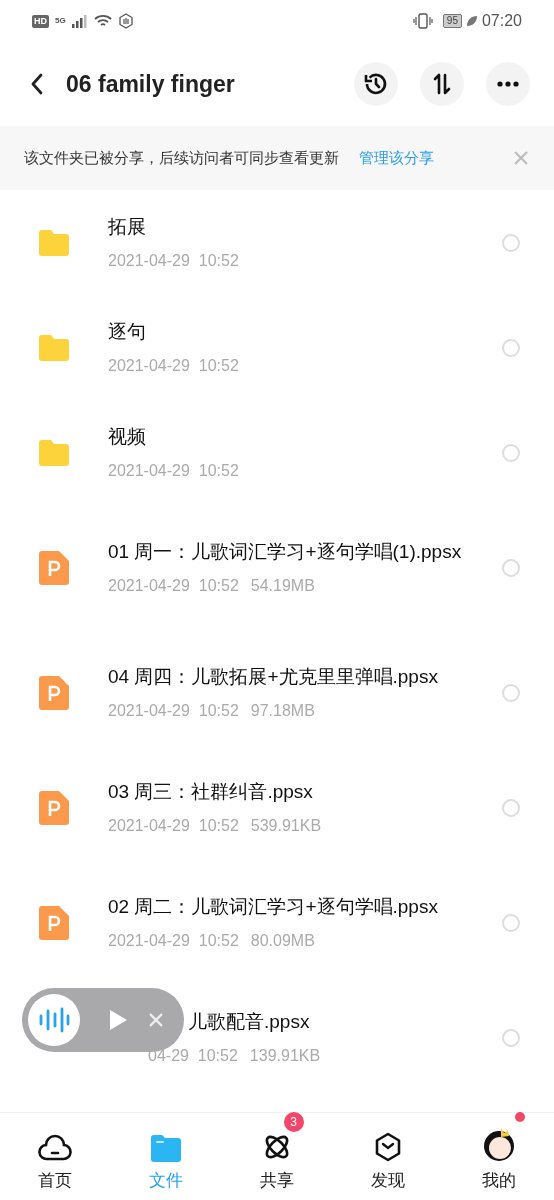 This screenshot has height=1200, width=554. I want to click on tab-item: 发现, so click(387, 1156).